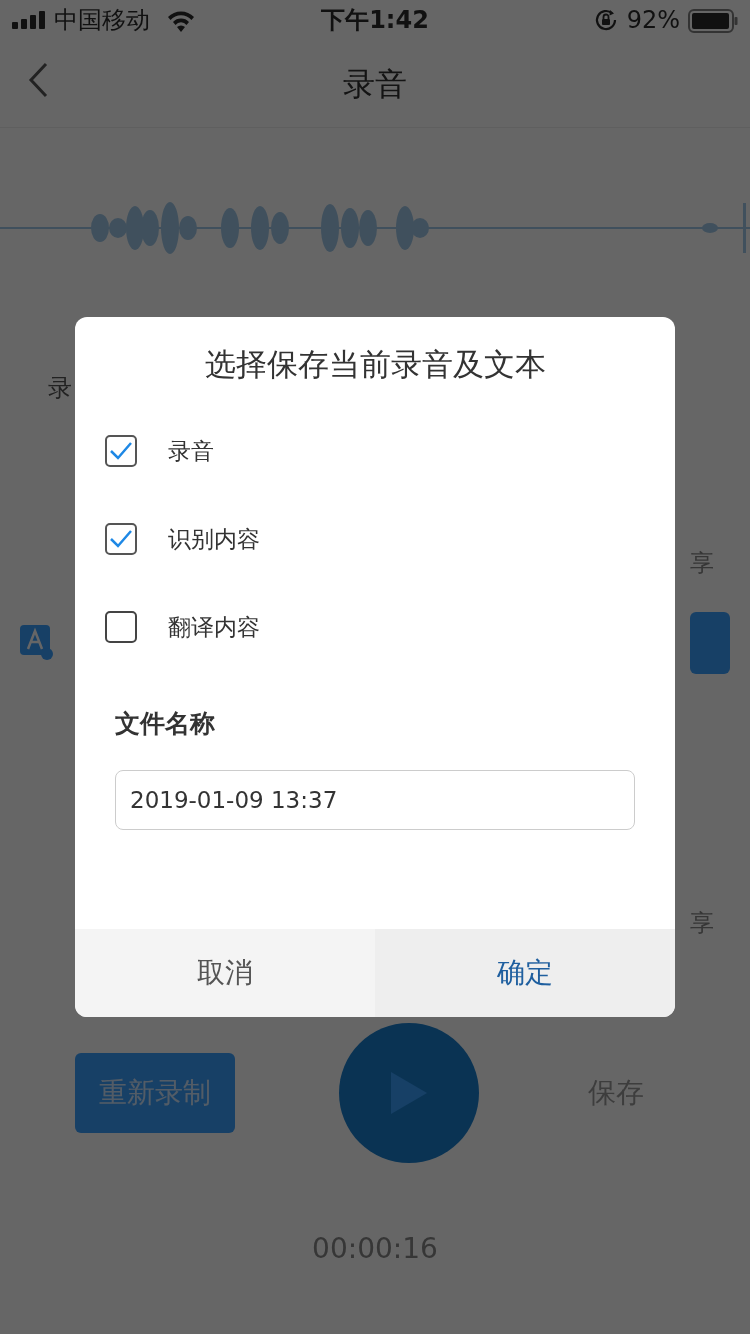 Image resolution: width=750 pixels, height=1334 pixels. I want to click on option-label: 识别内容, so click(214, 539).